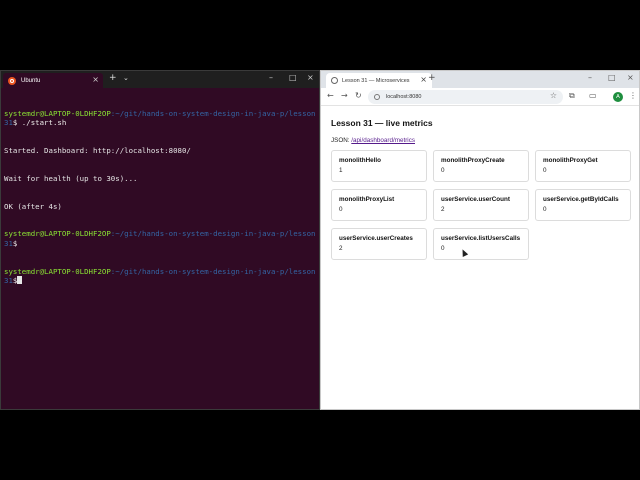  I want to click on browser-toolbar: ← → ↻ localhost:8080 ☆ ⧉ ▭ A ⋮, so click(480, 97).